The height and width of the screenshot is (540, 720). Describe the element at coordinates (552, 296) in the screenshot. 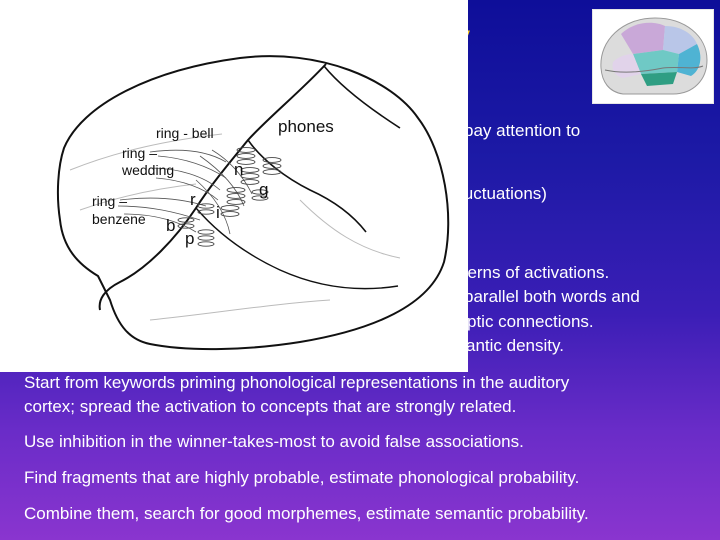

I see `bullet-line: parallel both words and` at that location.